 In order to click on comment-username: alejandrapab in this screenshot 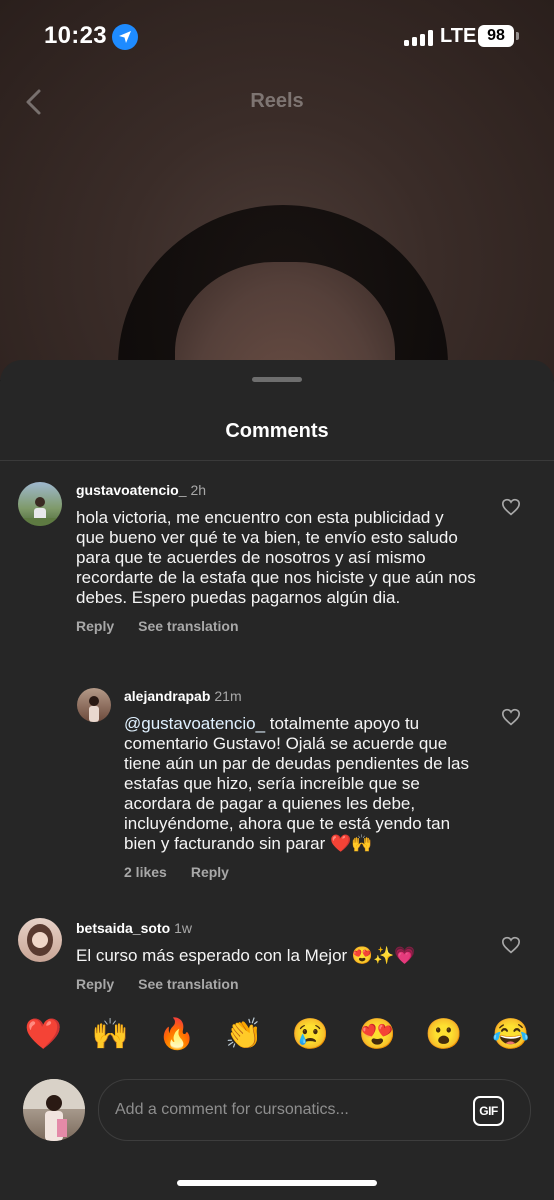, I will do `click(167, 696)`.